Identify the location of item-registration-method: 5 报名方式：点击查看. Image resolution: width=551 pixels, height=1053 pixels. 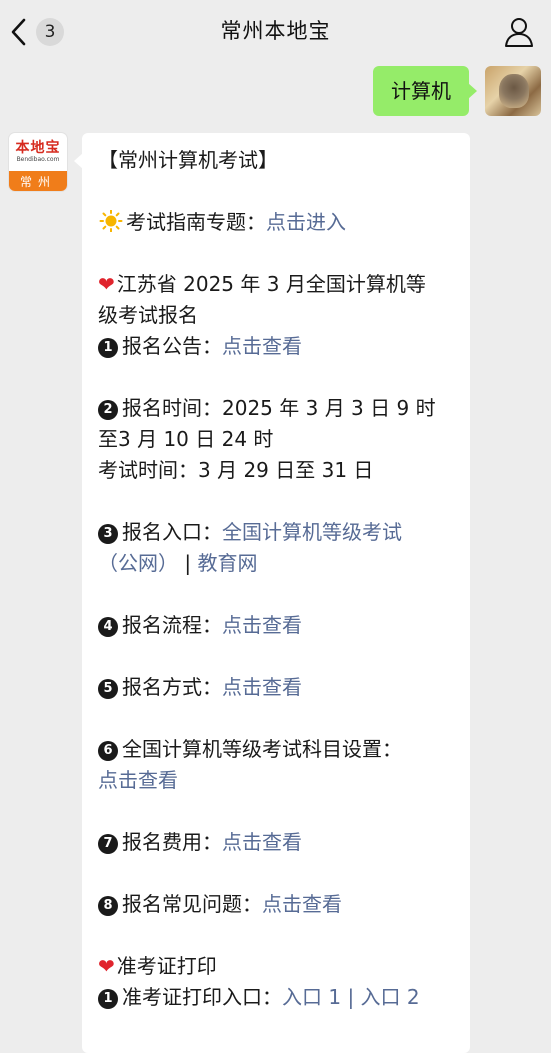
(278, 687).